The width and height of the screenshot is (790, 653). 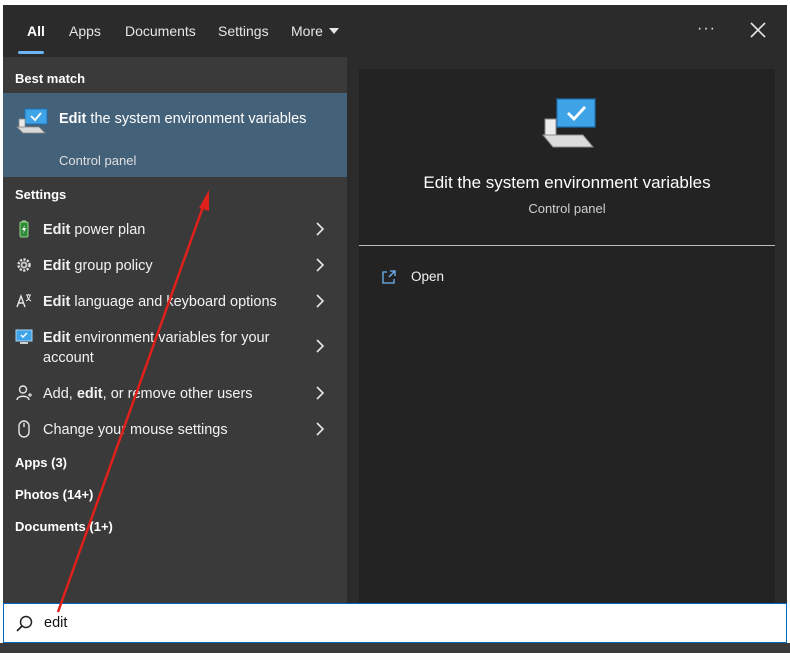 I want to click on active-tab-indicator, so click(x=31, y=52).